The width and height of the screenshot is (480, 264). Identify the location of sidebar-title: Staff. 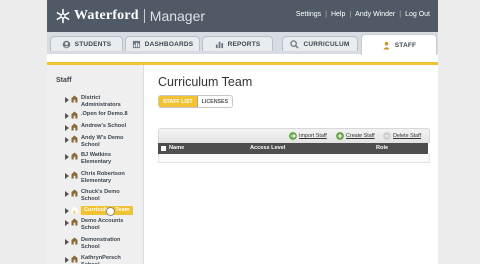
(64, 80).